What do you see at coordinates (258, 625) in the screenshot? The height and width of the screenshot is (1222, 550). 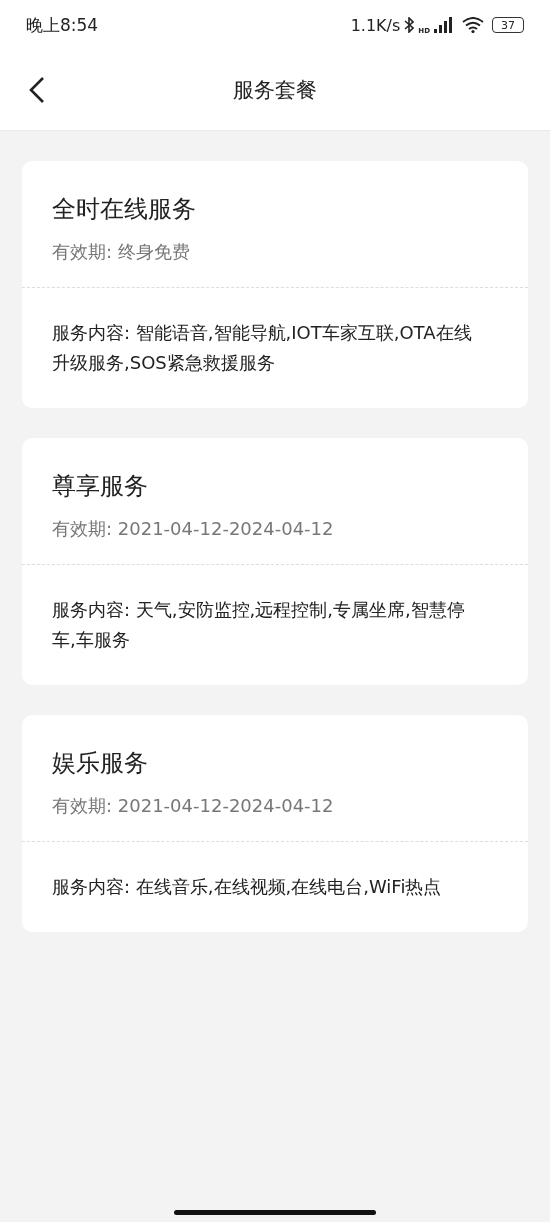 I see `package-content: 服务内容: 天气,安防监控,远程控制,专属坐席,智慧停车,车服务` at bounding box center [258, 625].